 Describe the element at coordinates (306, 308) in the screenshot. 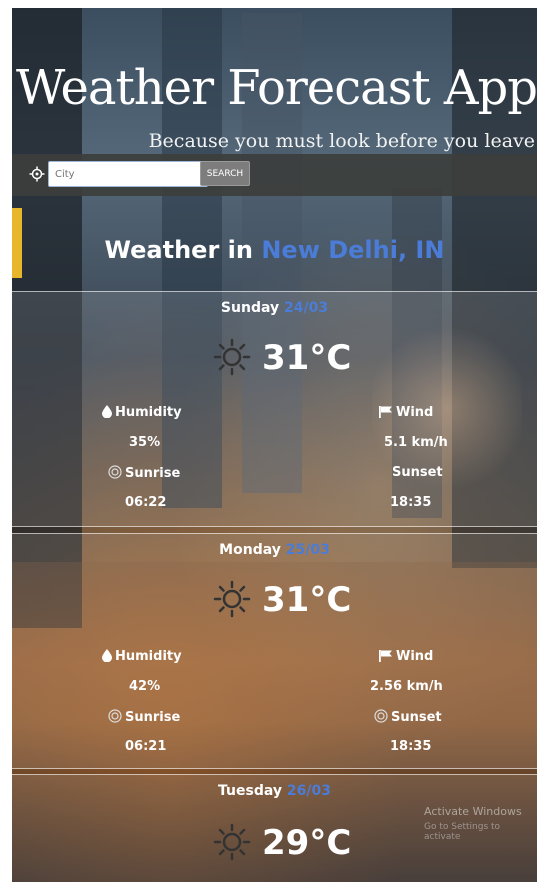

I see `day-date: 24/03` at that location.